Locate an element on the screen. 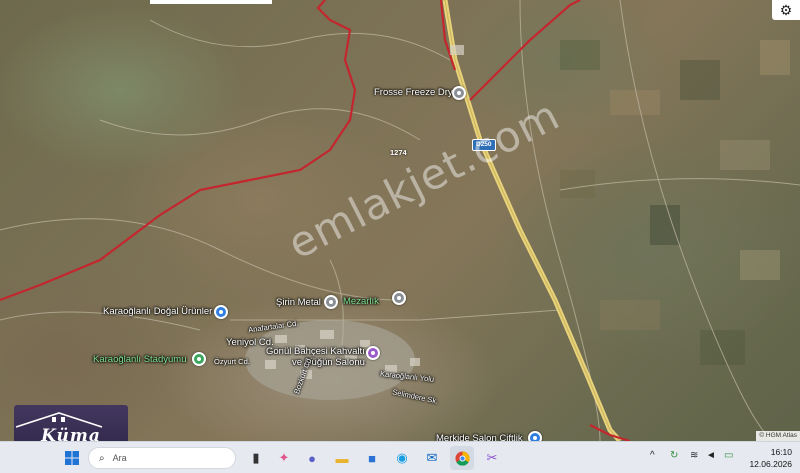 The width and height of the screenshot is (800, 473). folder-icon: ▬ is located at coordinates (342, 458).